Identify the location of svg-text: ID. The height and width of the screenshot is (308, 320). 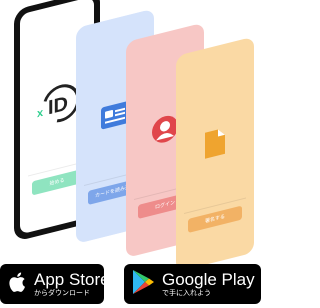
(58, 106).